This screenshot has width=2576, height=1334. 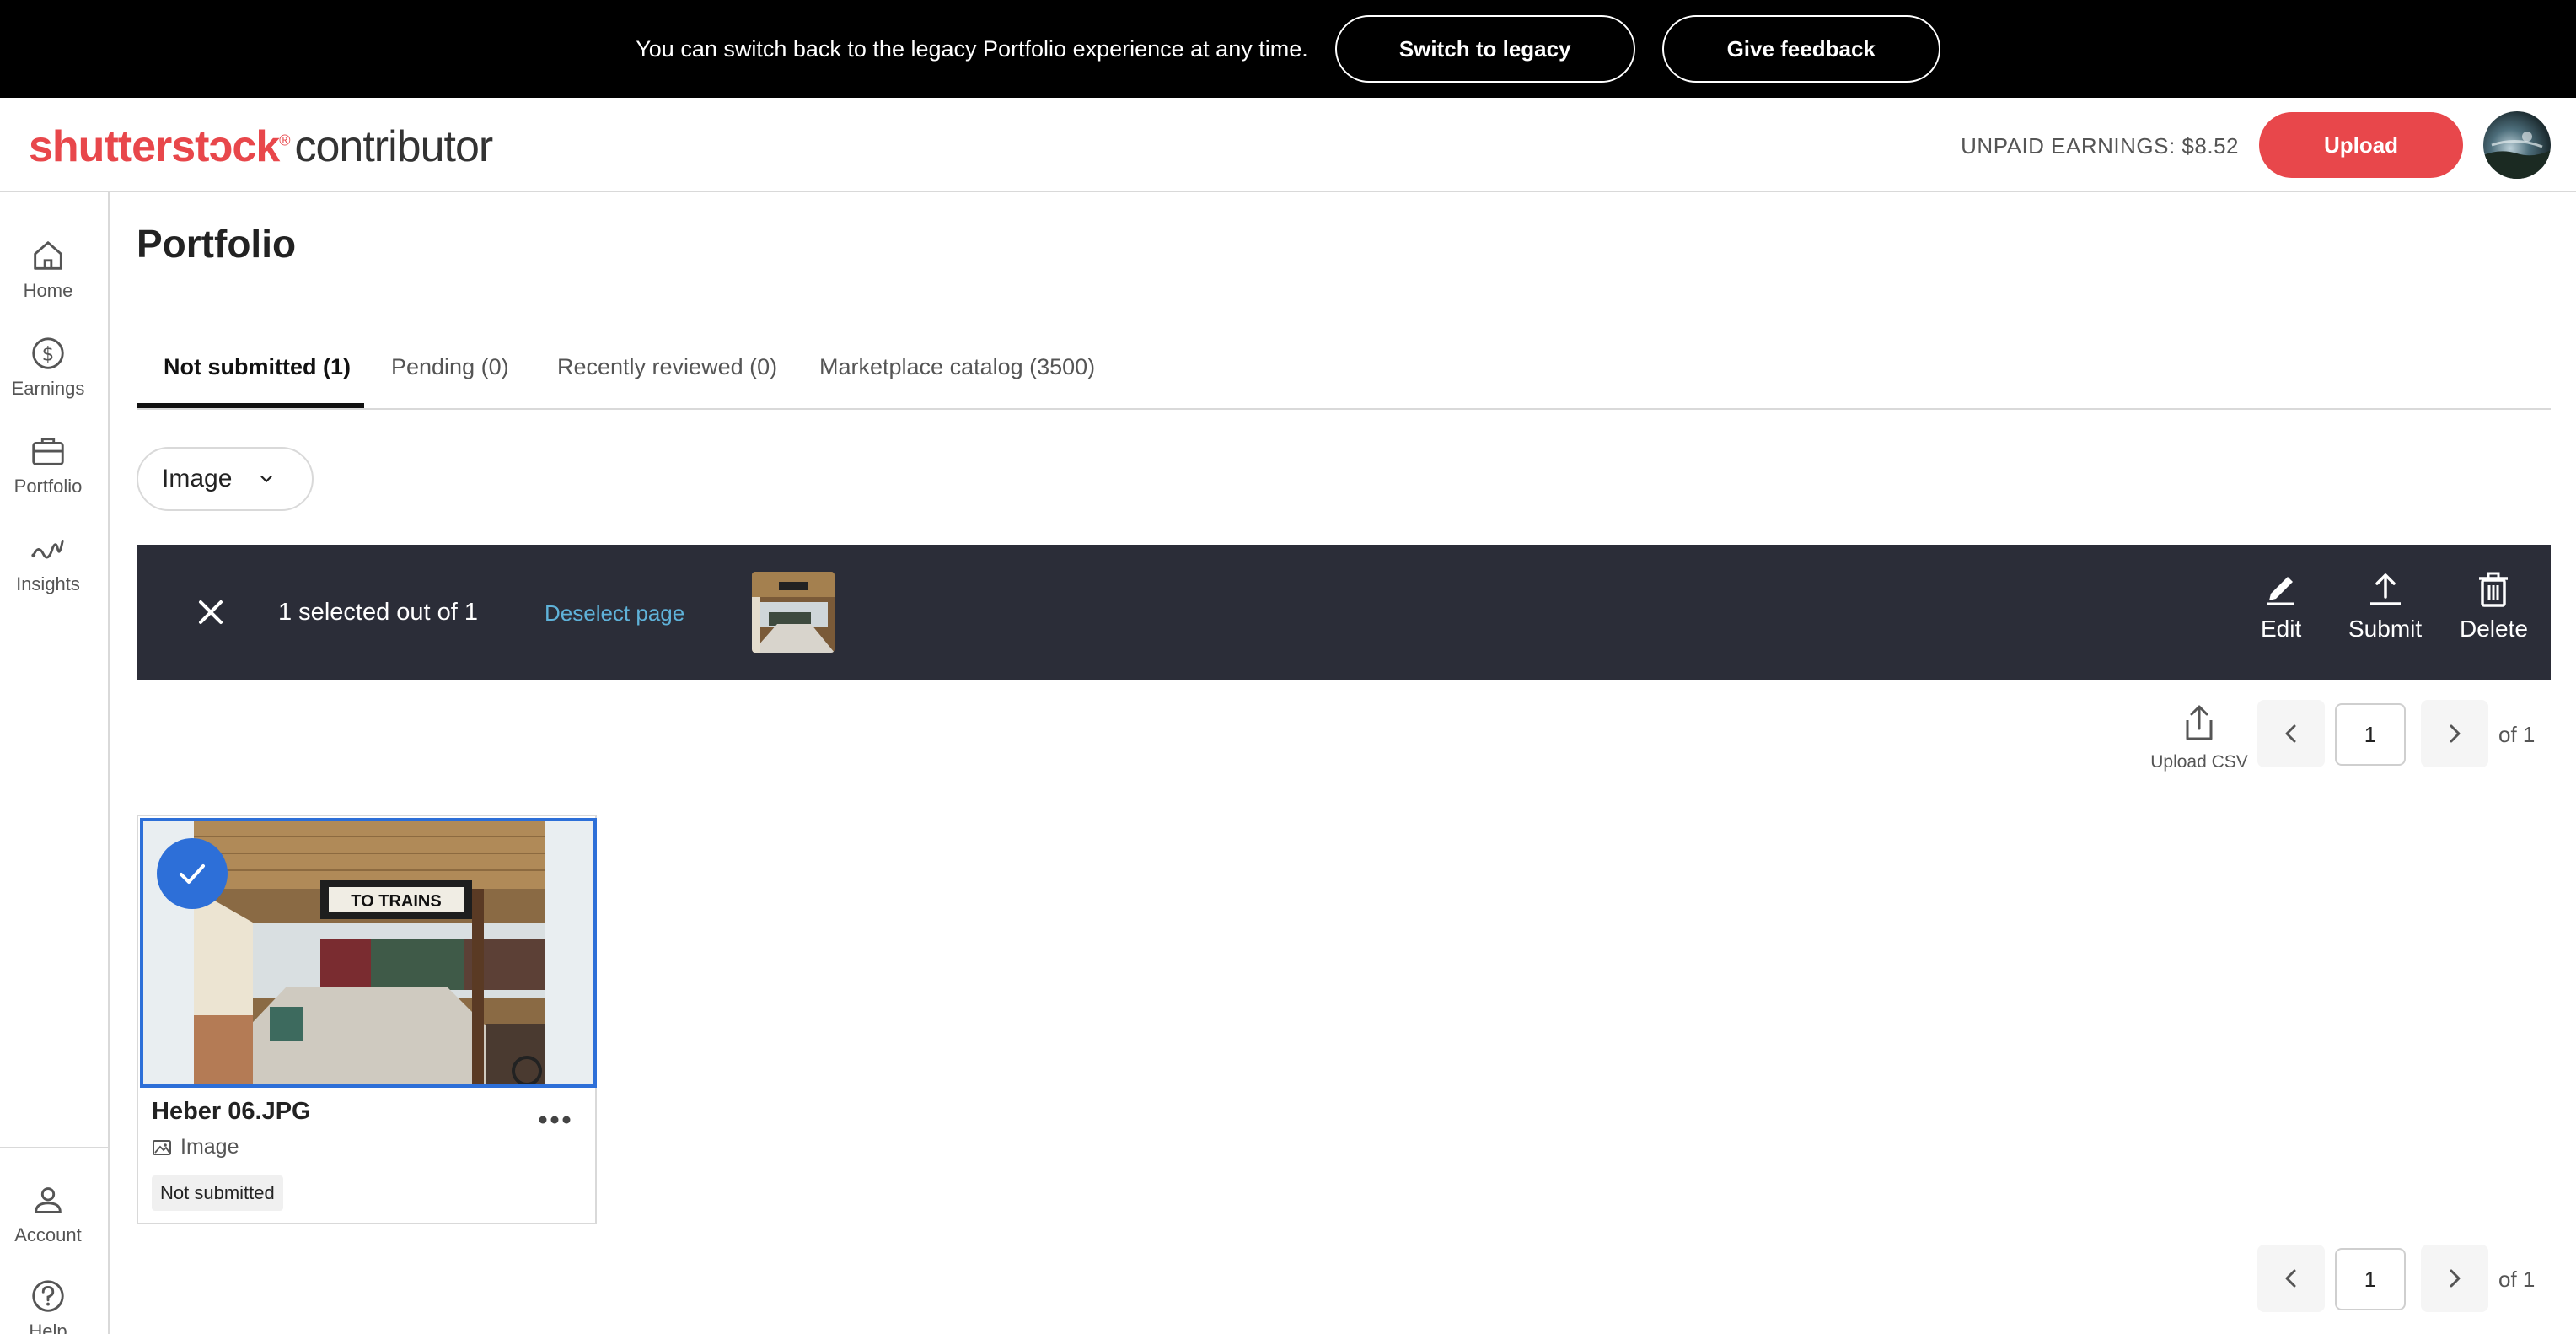 What do you see at coordinates (231, 1111) in the screenshot?
I see `asset-title: Heber 06.JPG` at bounding box center [231, 1111].